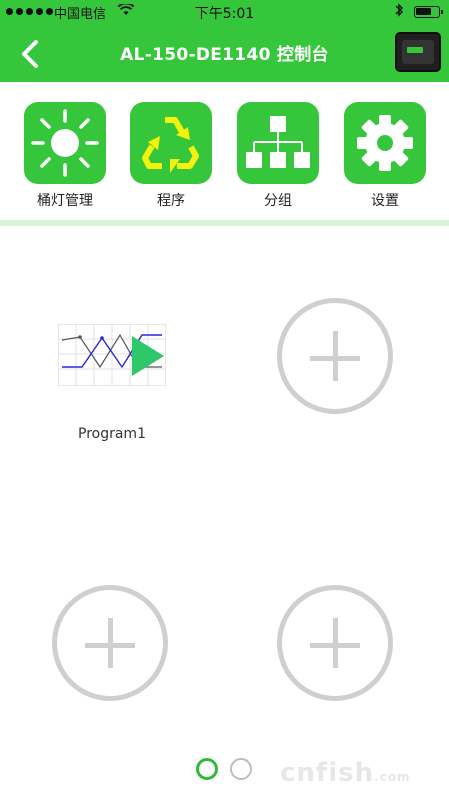  Describe the element at coordinates (345, 773) in the screenshot. I see `watermark: cnfish.com` at that location.